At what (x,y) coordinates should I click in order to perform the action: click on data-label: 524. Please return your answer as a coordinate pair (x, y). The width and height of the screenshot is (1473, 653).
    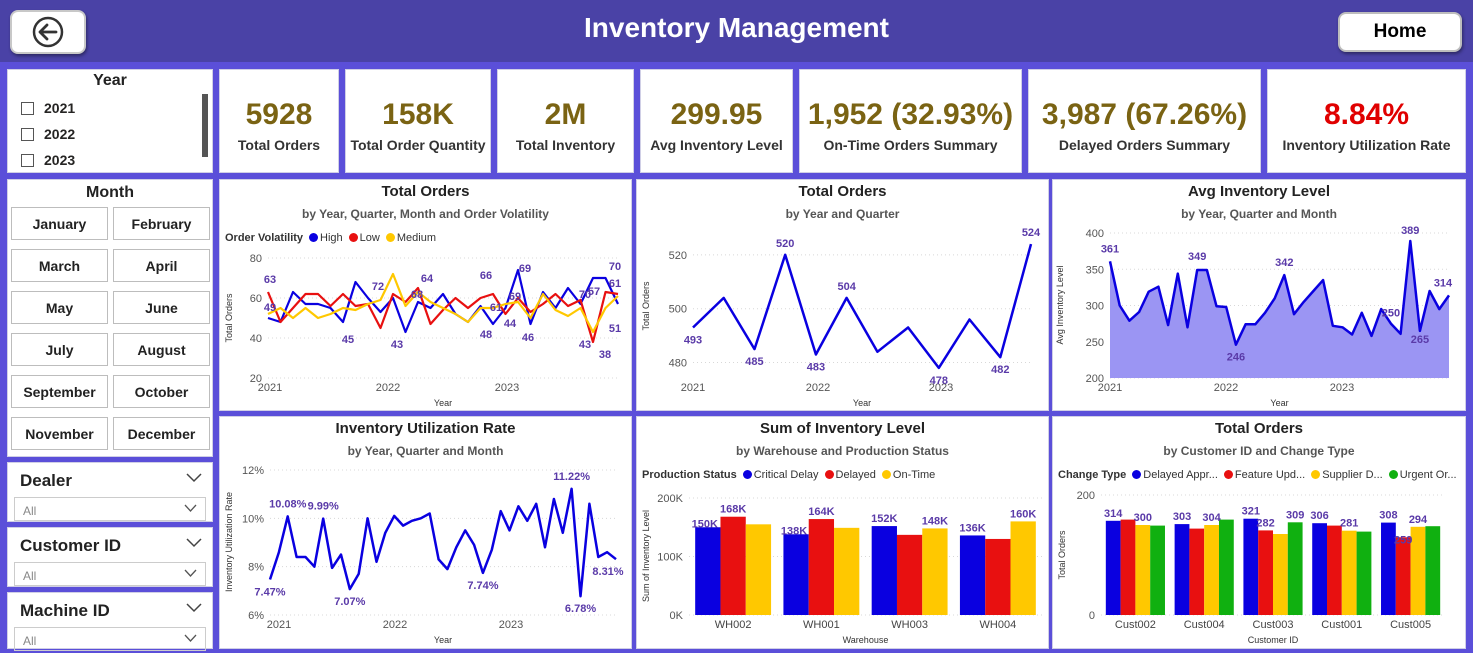
    Looking at the image, I should click on (1031, 233).